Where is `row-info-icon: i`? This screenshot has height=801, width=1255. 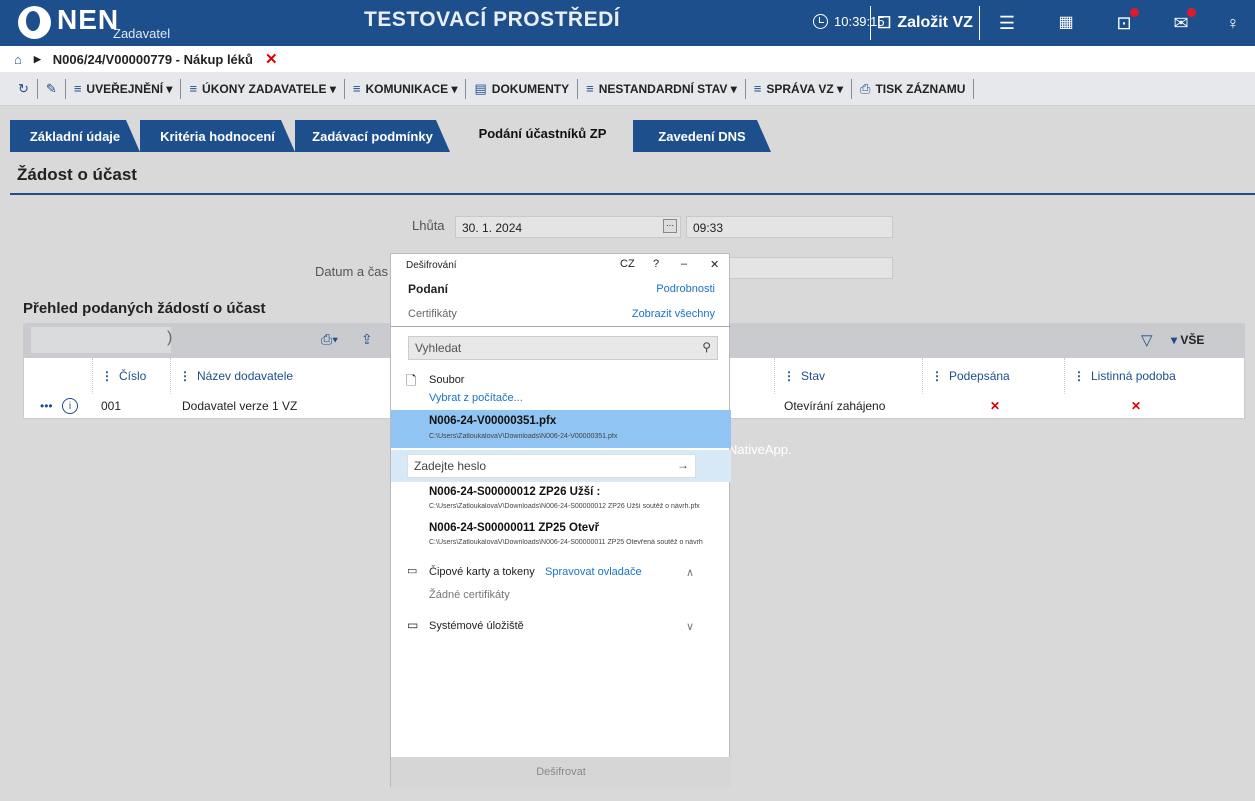 row-info-icon: i is located at coordinates (70, 406).